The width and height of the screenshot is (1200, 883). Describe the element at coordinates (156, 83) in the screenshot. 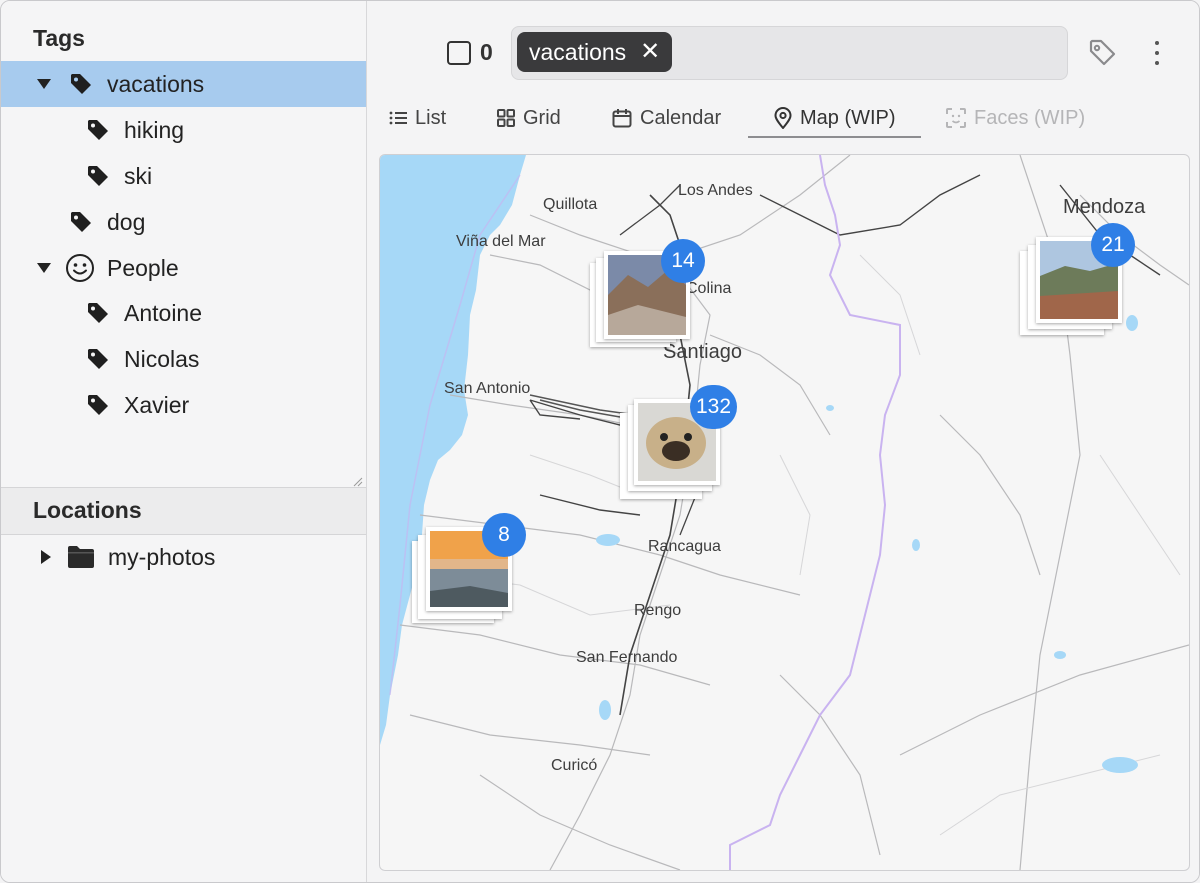

I see `tree-item-label: vacations` at that location.